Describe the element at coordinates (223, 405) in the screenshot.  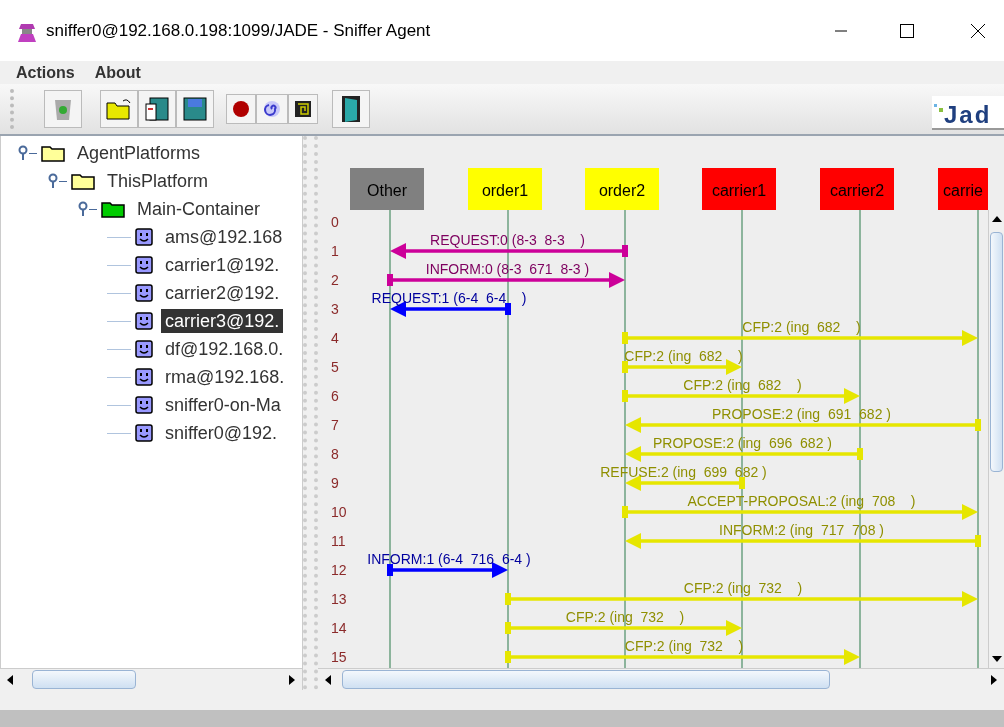
I see `tree-item: sniffer0-on-Ma` at that location.